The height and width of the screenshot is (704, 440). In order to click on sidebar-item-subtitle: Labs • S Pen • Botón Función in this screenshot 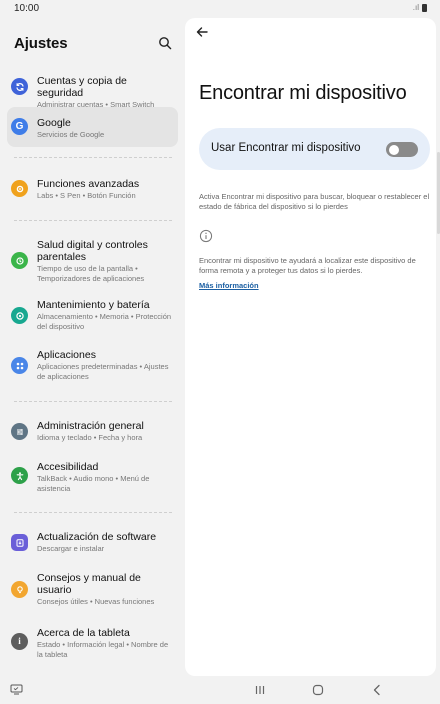, I will do `click(86, 195)`.